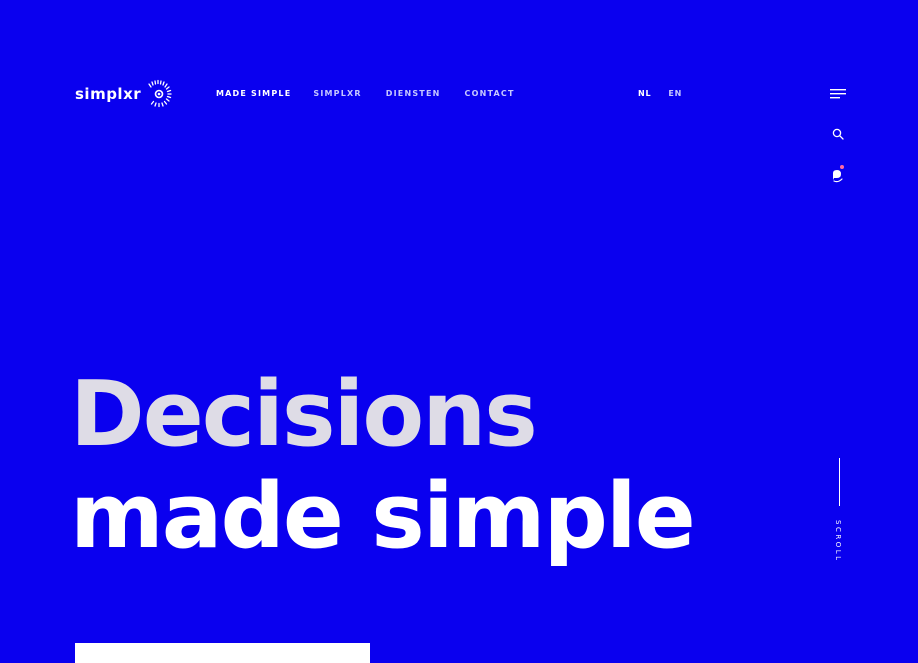  I want to click on language-option-en: EN, so click(675, 94).